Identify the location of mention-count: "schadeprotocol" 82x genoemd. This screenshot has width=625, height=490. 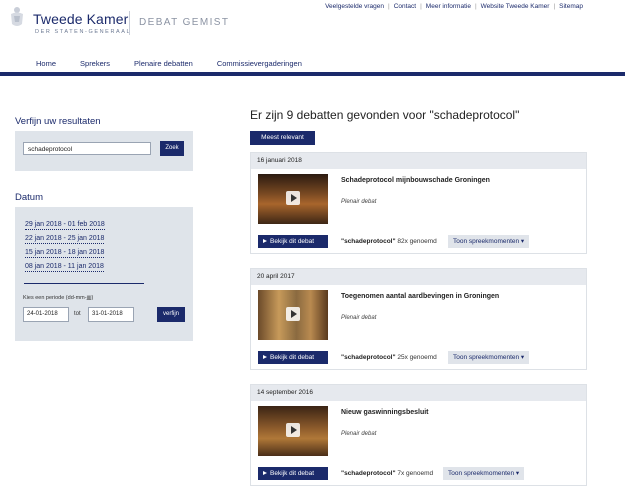
(389, 241).